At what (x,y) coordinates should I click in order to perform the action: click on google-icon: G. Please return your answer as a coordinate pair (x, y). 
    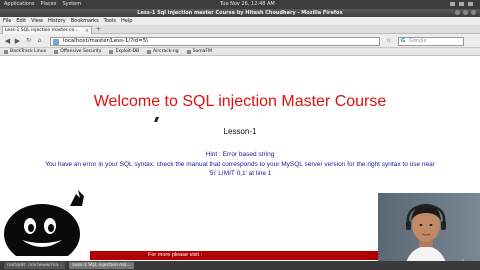
    Looking at the image, I should click on (403, 41).